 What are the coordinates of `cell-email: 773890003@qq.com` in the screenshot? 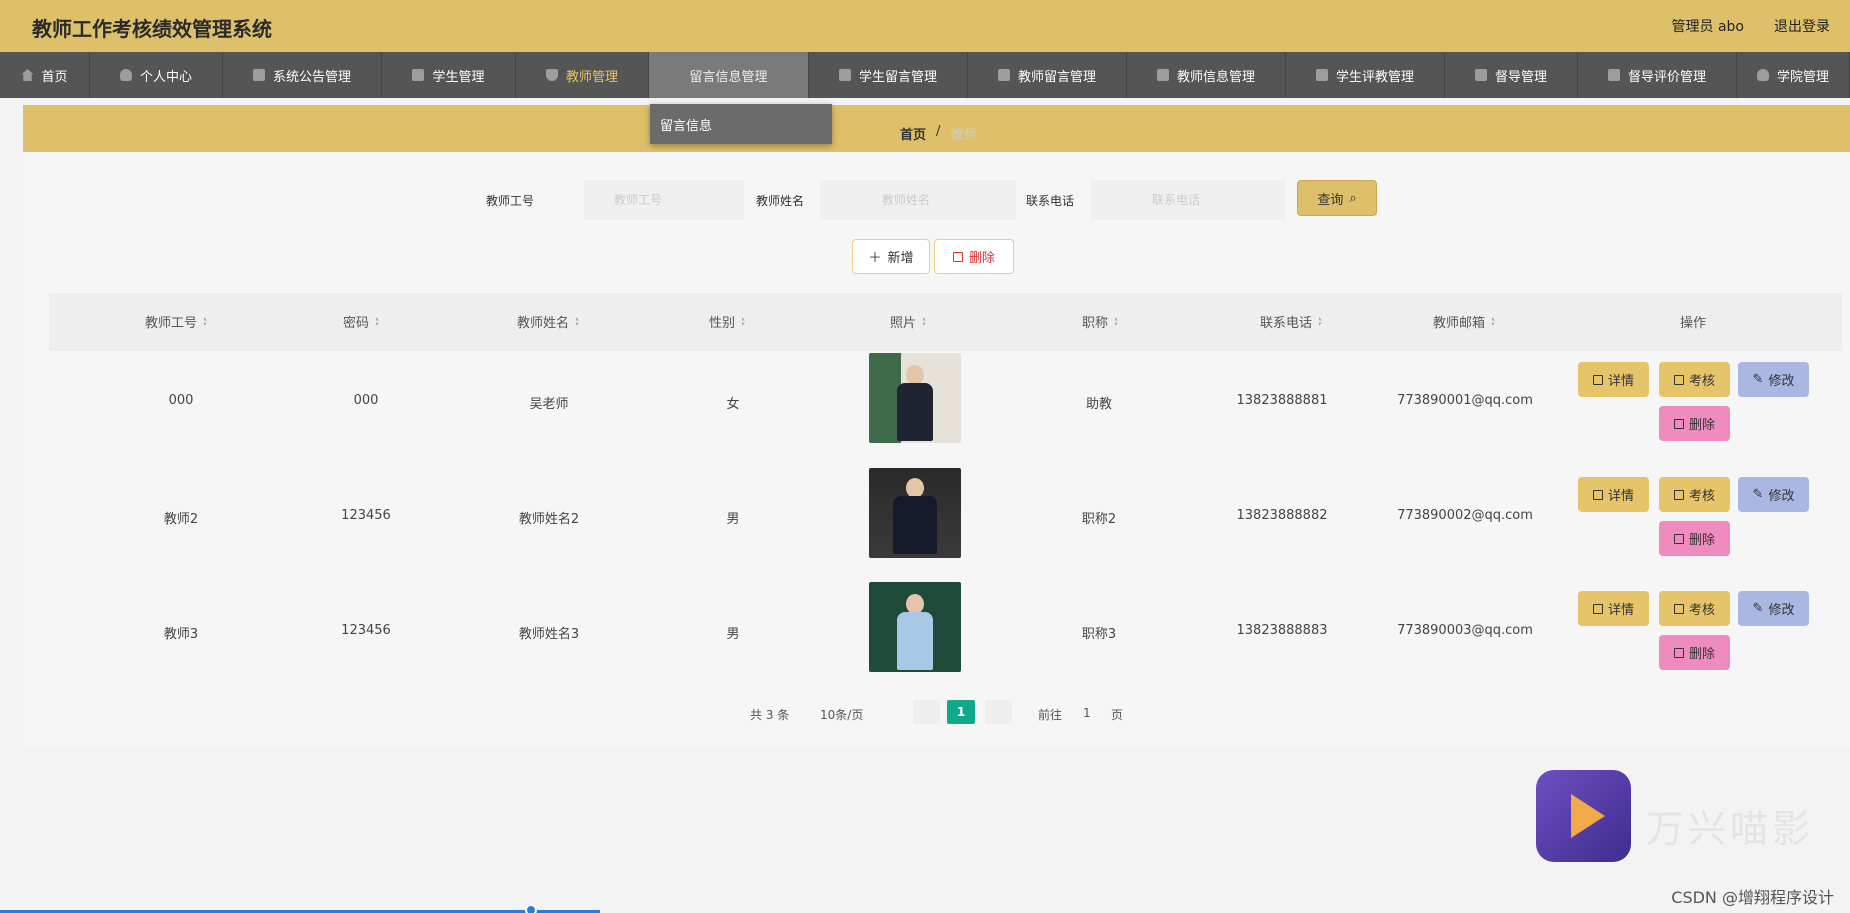 It's located at (1465, 630).